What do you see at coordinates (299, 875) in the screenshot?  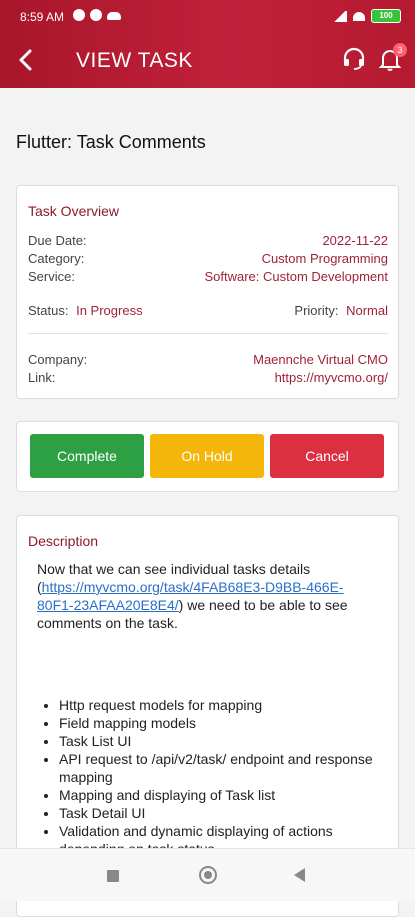 I see `system-back-icon` at bounding box center [299, 875].